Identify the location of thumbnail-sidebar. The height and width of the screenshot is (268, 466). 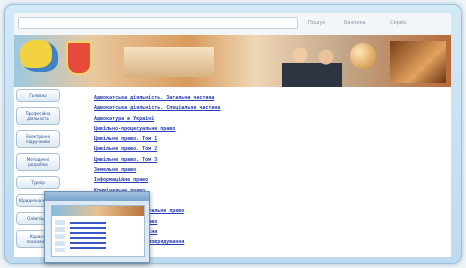
(60, 236).